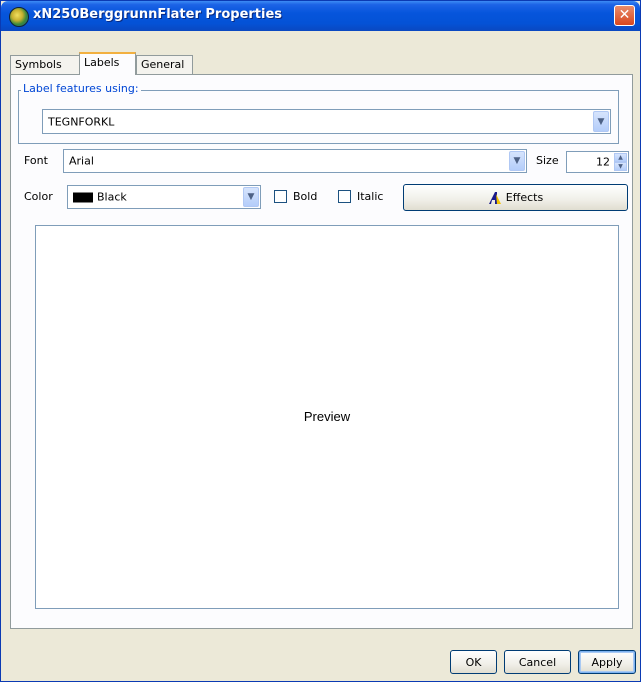 The height and width of the screenshot is (684, 643). What do you see at coordinates (158, 14) in the screenshot?
I see `window-title: xN250BerggrunnFlater Properties` at bounding box center [158, 14].